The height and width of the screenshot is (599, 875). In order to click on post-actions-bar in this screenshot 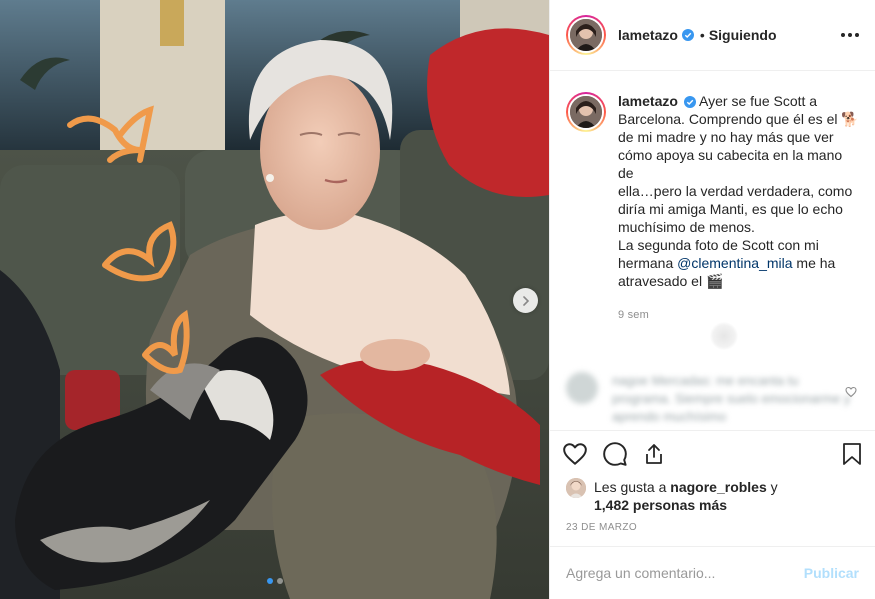, I will do `click(712, 453)`.